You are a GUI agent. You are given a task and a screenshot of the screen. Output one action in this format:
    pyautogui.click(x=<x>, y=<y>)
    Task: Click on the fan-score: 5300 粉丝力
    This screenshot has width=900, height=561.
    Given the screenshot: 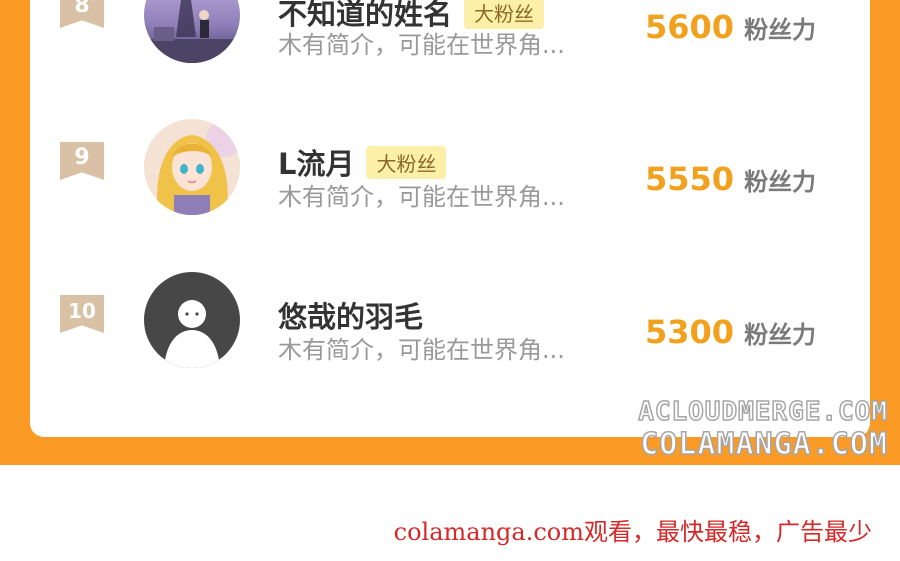 What is the action you would take?
    pyautogui.click(x=730, y=333)
    